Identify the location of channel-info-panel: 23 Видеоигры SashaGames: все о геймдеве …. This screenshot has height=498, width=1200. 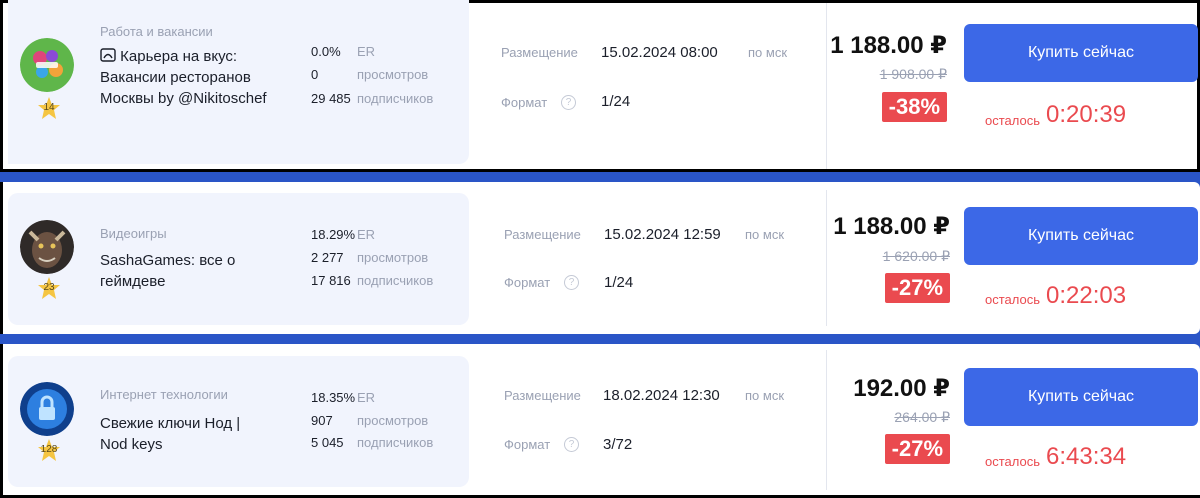
(238, 259).